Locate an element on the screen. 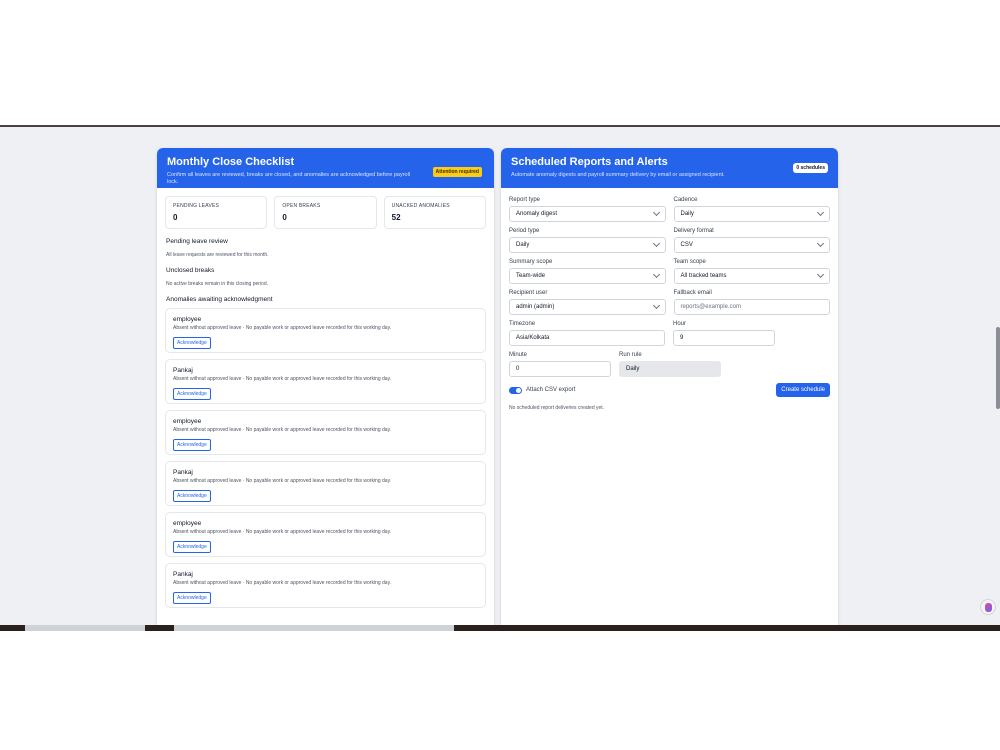 Image resolution: width=1000 pixels, height=750 pixels. run-rule-readonly: Daily is located at coordinates (670, 369).